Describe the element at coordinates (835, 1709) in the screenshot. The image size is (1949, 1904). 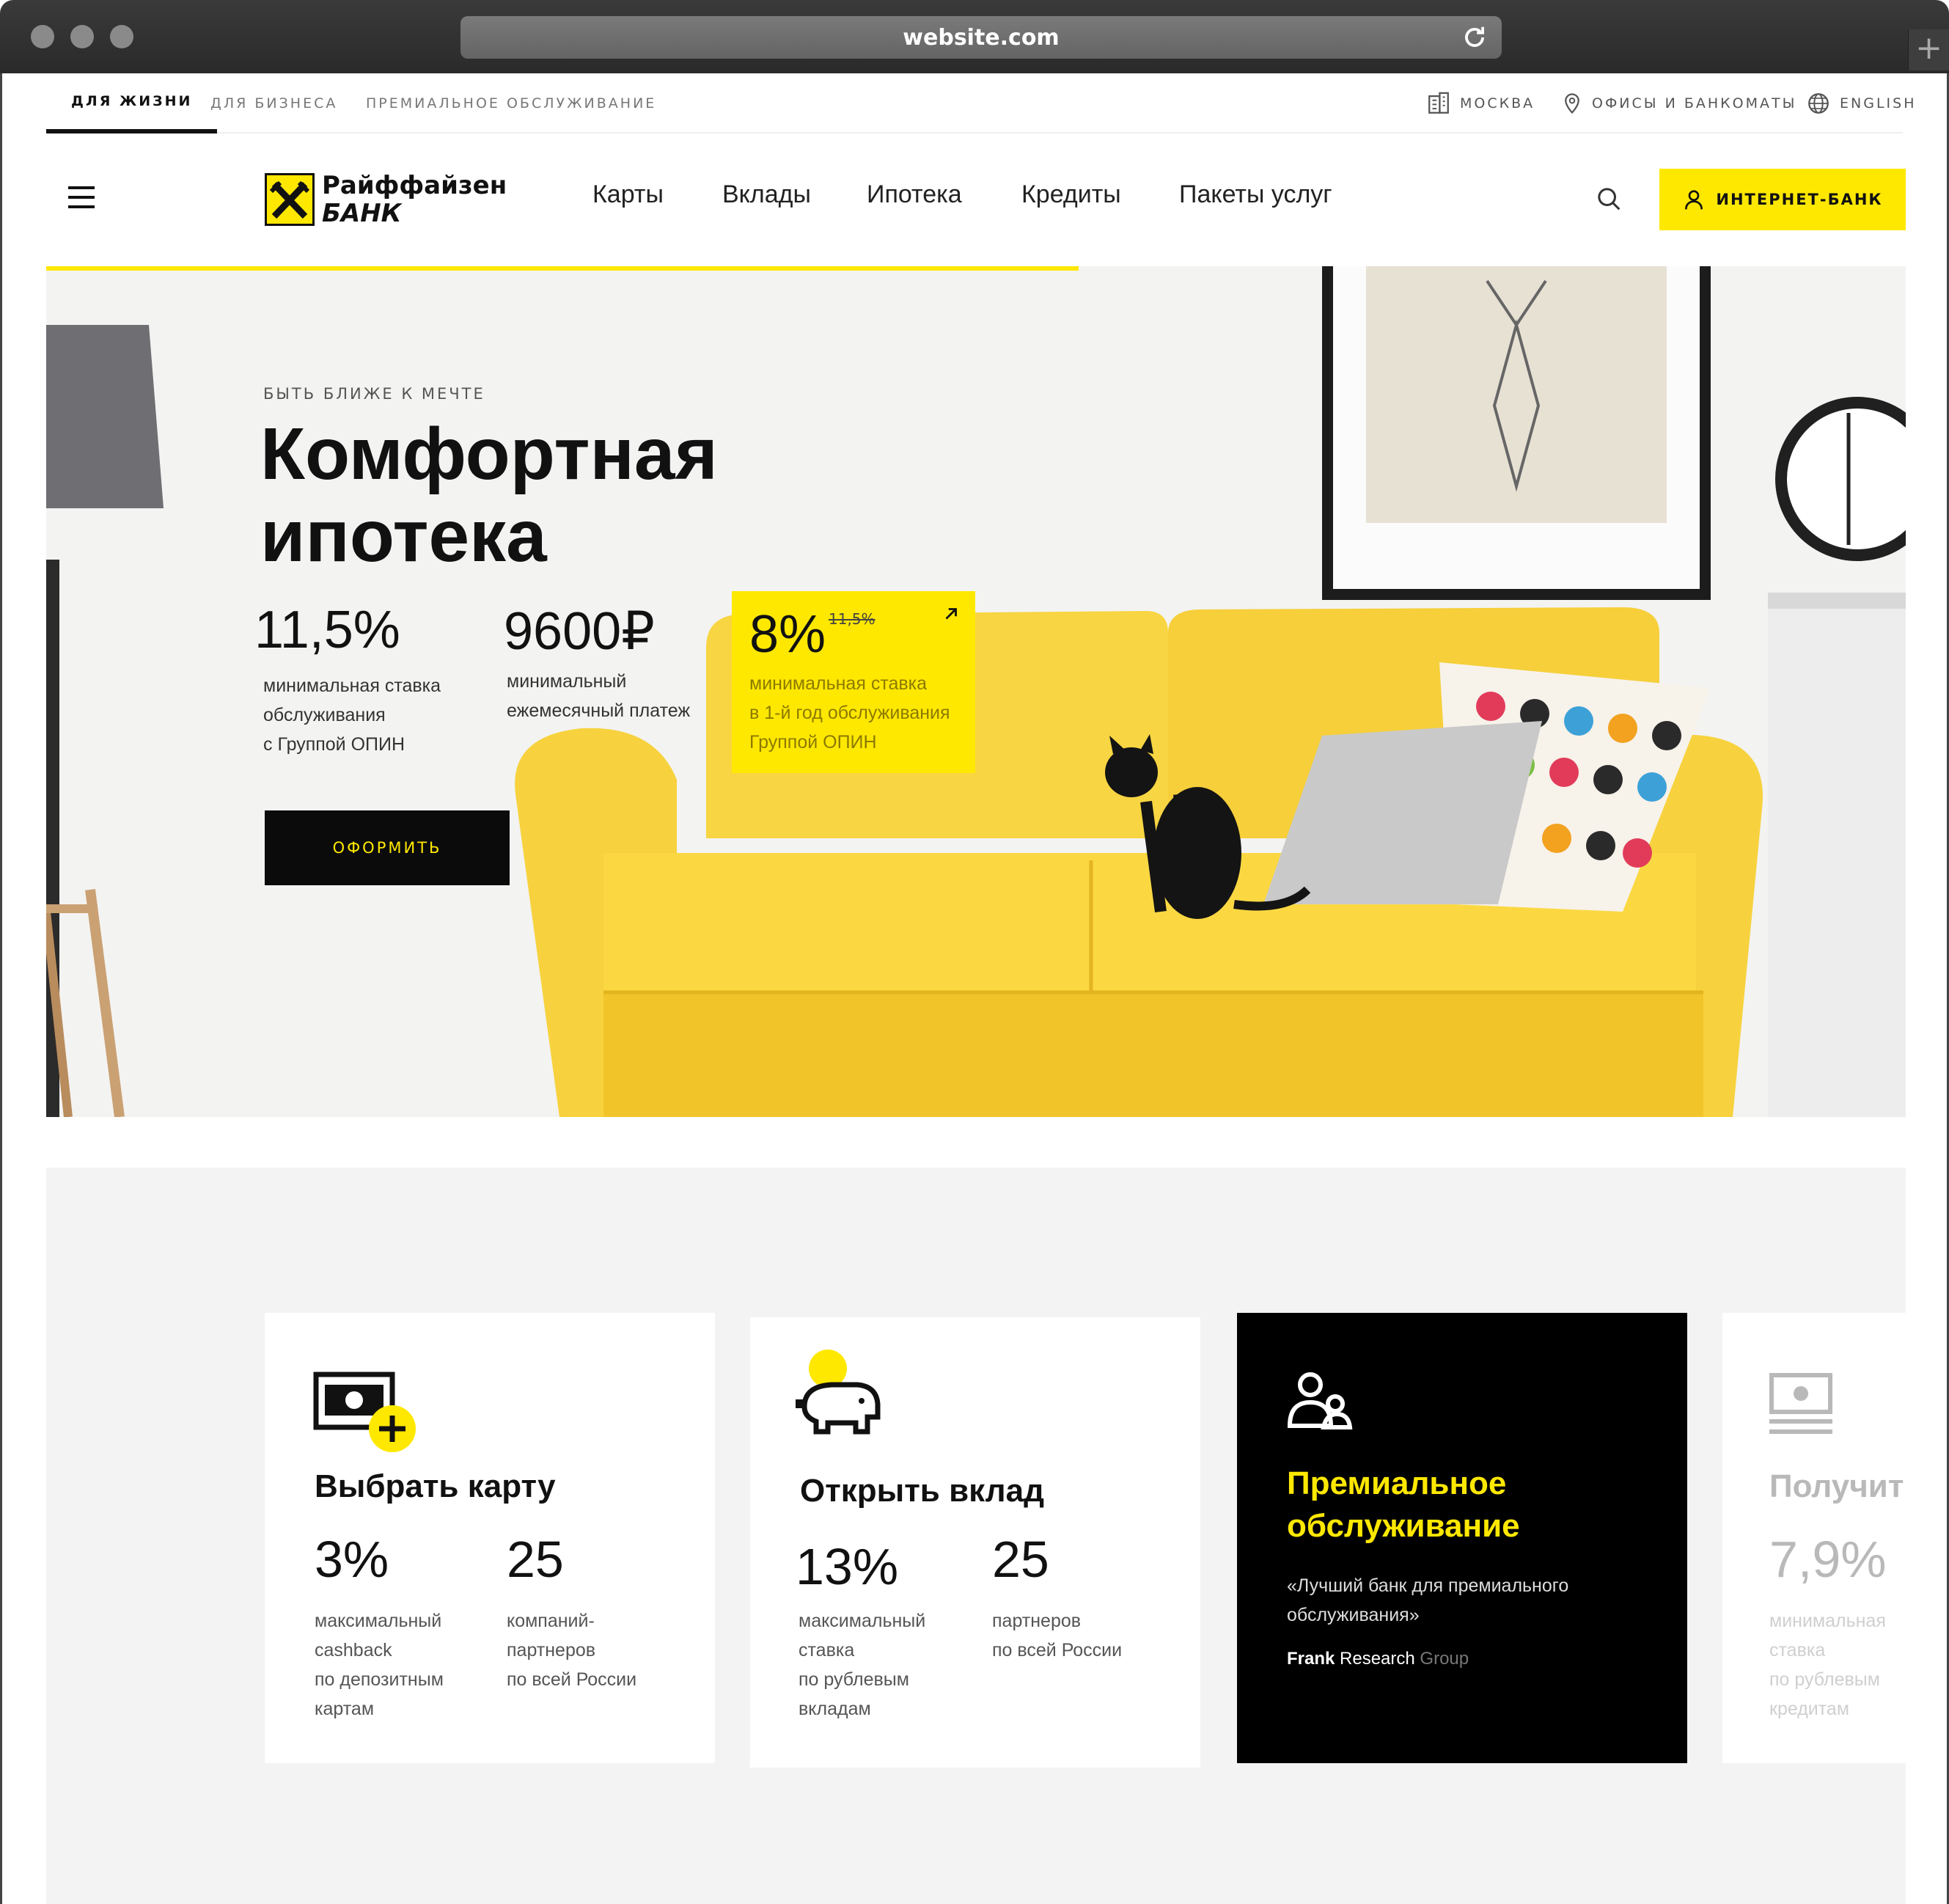
I see `card-desc-line: вкладам` at that location.